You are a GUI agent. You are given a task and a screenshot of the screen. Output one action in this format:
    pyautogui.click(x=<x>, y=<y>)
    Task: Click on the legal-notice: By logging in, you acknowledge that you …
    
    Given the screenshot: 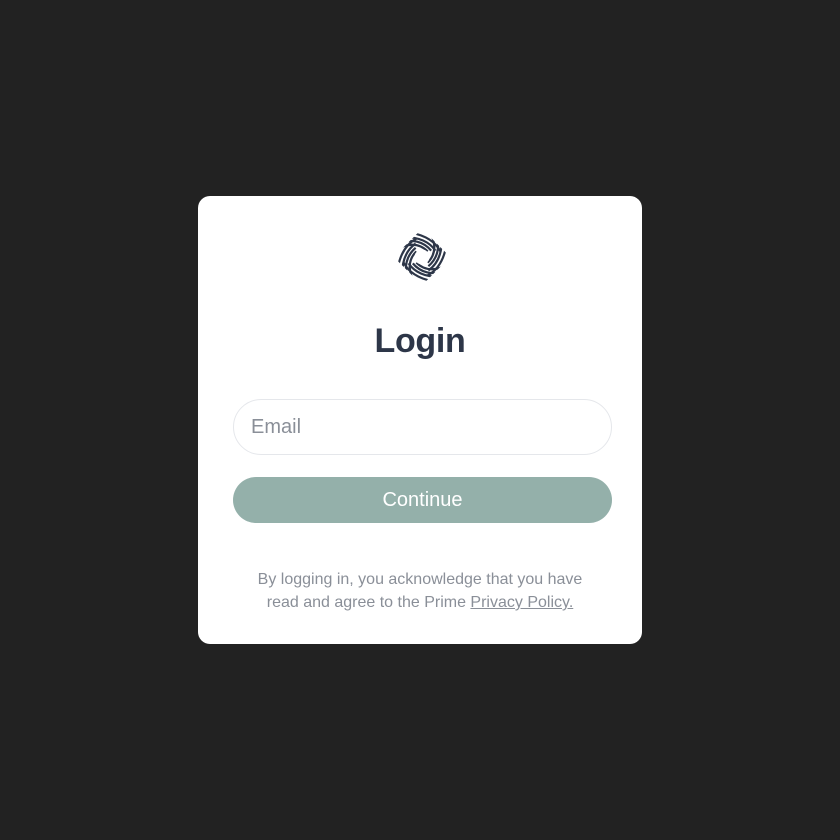 What is the action you would take?
    pyautogui.click(x=420, y=591)
    